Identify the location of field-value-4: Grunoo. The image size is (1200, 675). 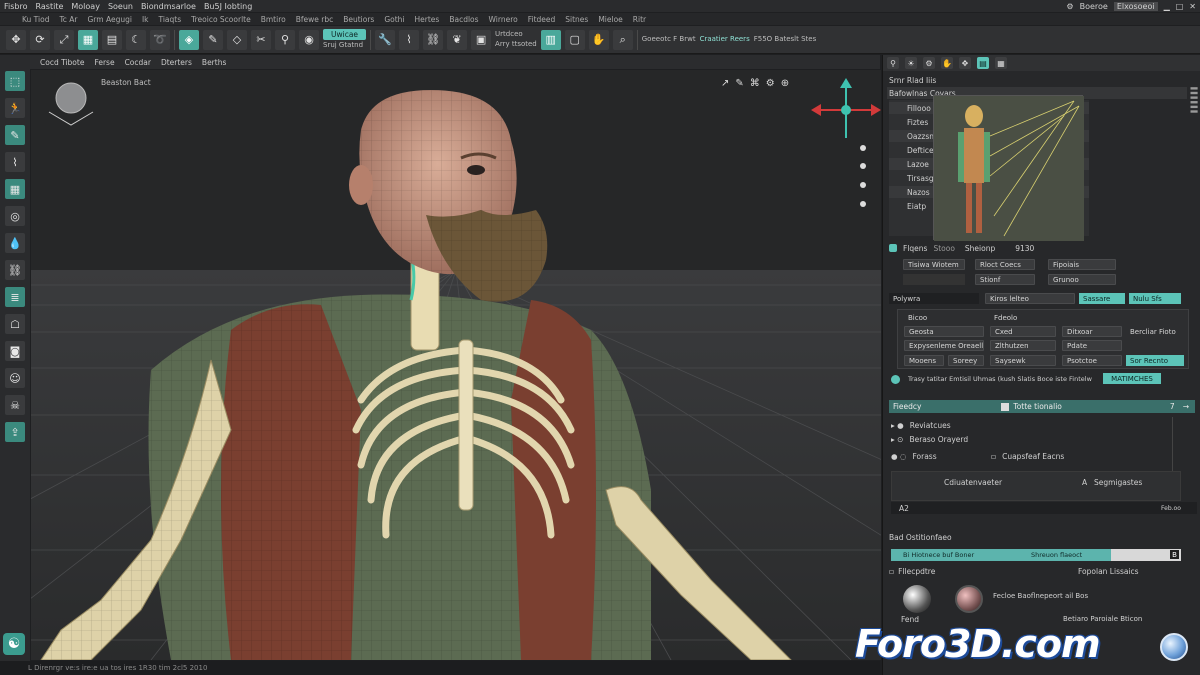
(1082, 279).